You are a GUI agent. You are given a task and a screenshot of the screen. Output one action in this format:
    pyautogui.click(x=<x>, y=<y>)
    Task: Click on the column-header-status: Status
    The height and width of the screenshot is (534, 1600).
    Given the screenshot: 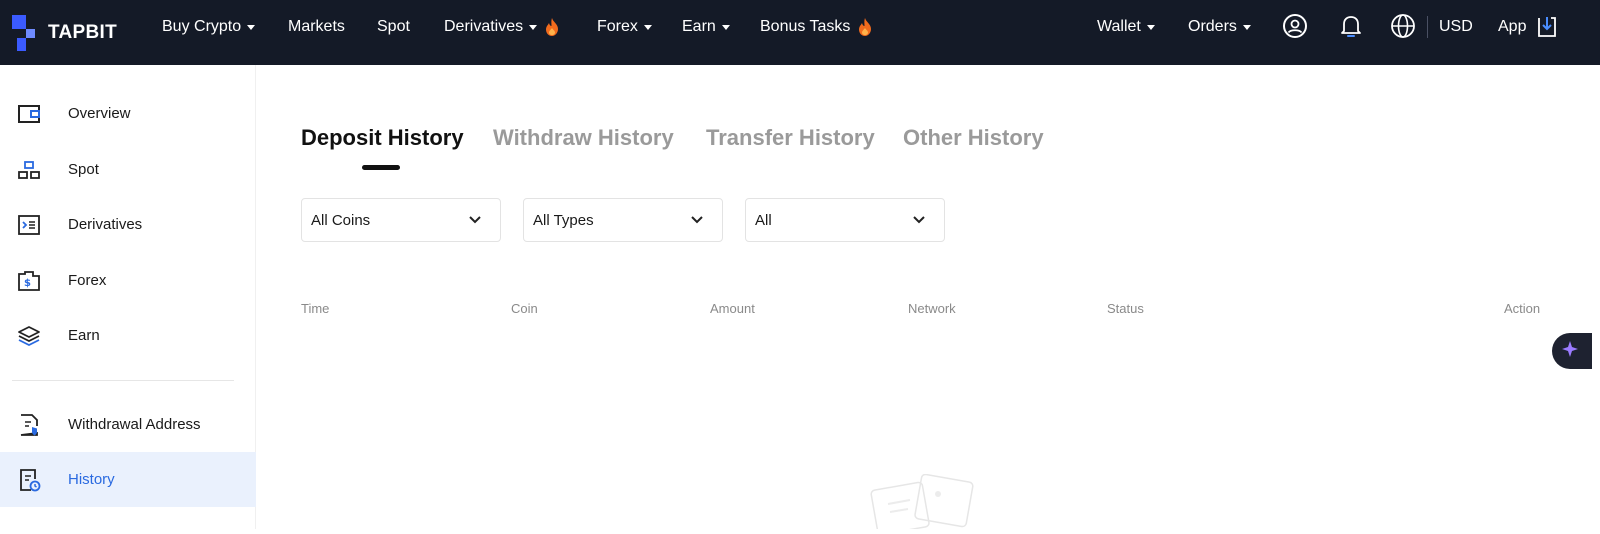 What is the action you would take?
    pyautogui.click(x=1125, y=308)
    